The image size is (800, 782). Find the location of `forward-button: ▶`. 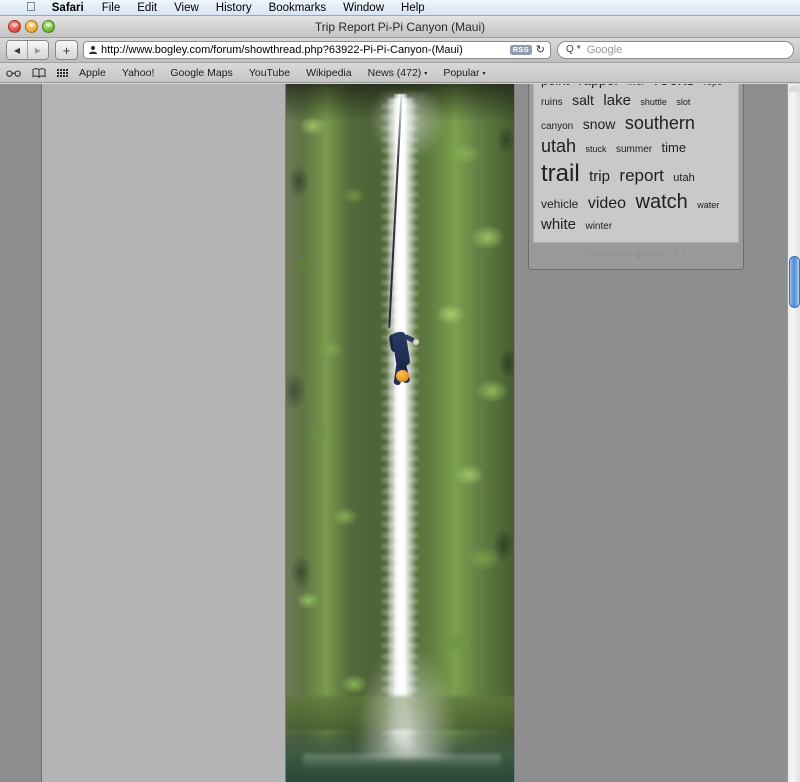

forward-button: ▶ is located at coordinates (37, 50).